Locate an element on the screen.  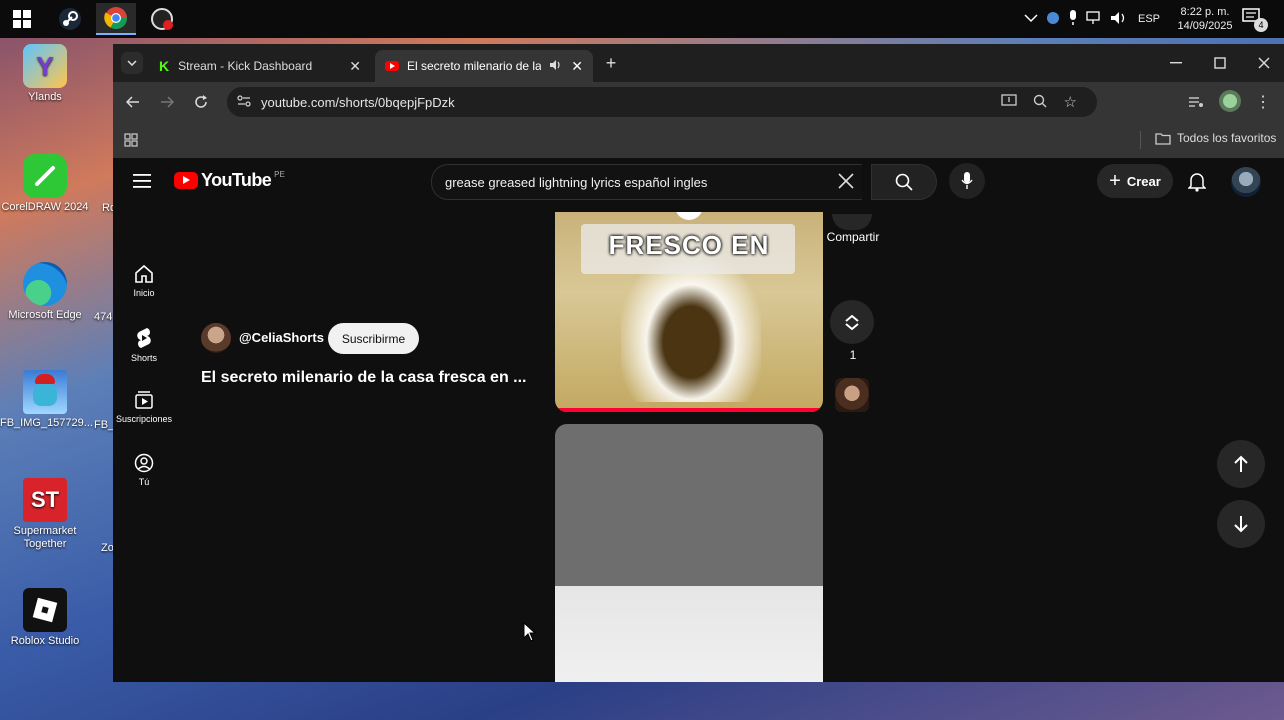
avatar-icon is located at coordinates (1230, 101).